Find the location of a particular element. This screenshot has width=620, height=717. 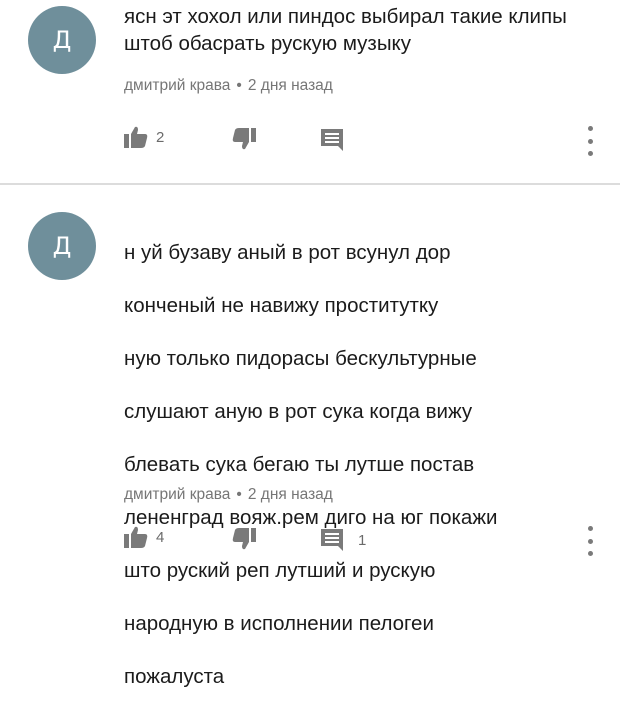

like-button: 4 is located at coordinates (144, 537).